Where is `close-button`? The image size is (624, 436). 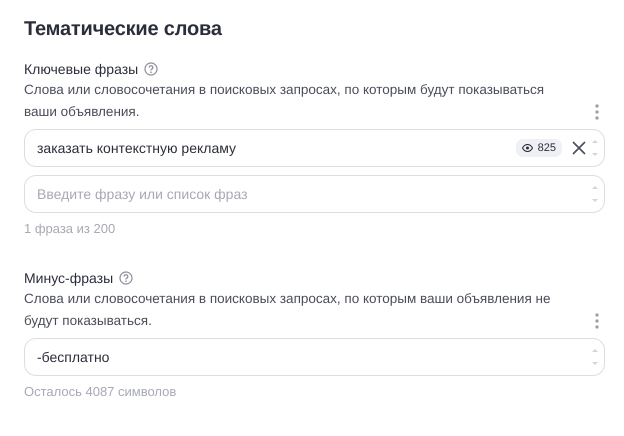 close-button is located at coordinates (579, 148).